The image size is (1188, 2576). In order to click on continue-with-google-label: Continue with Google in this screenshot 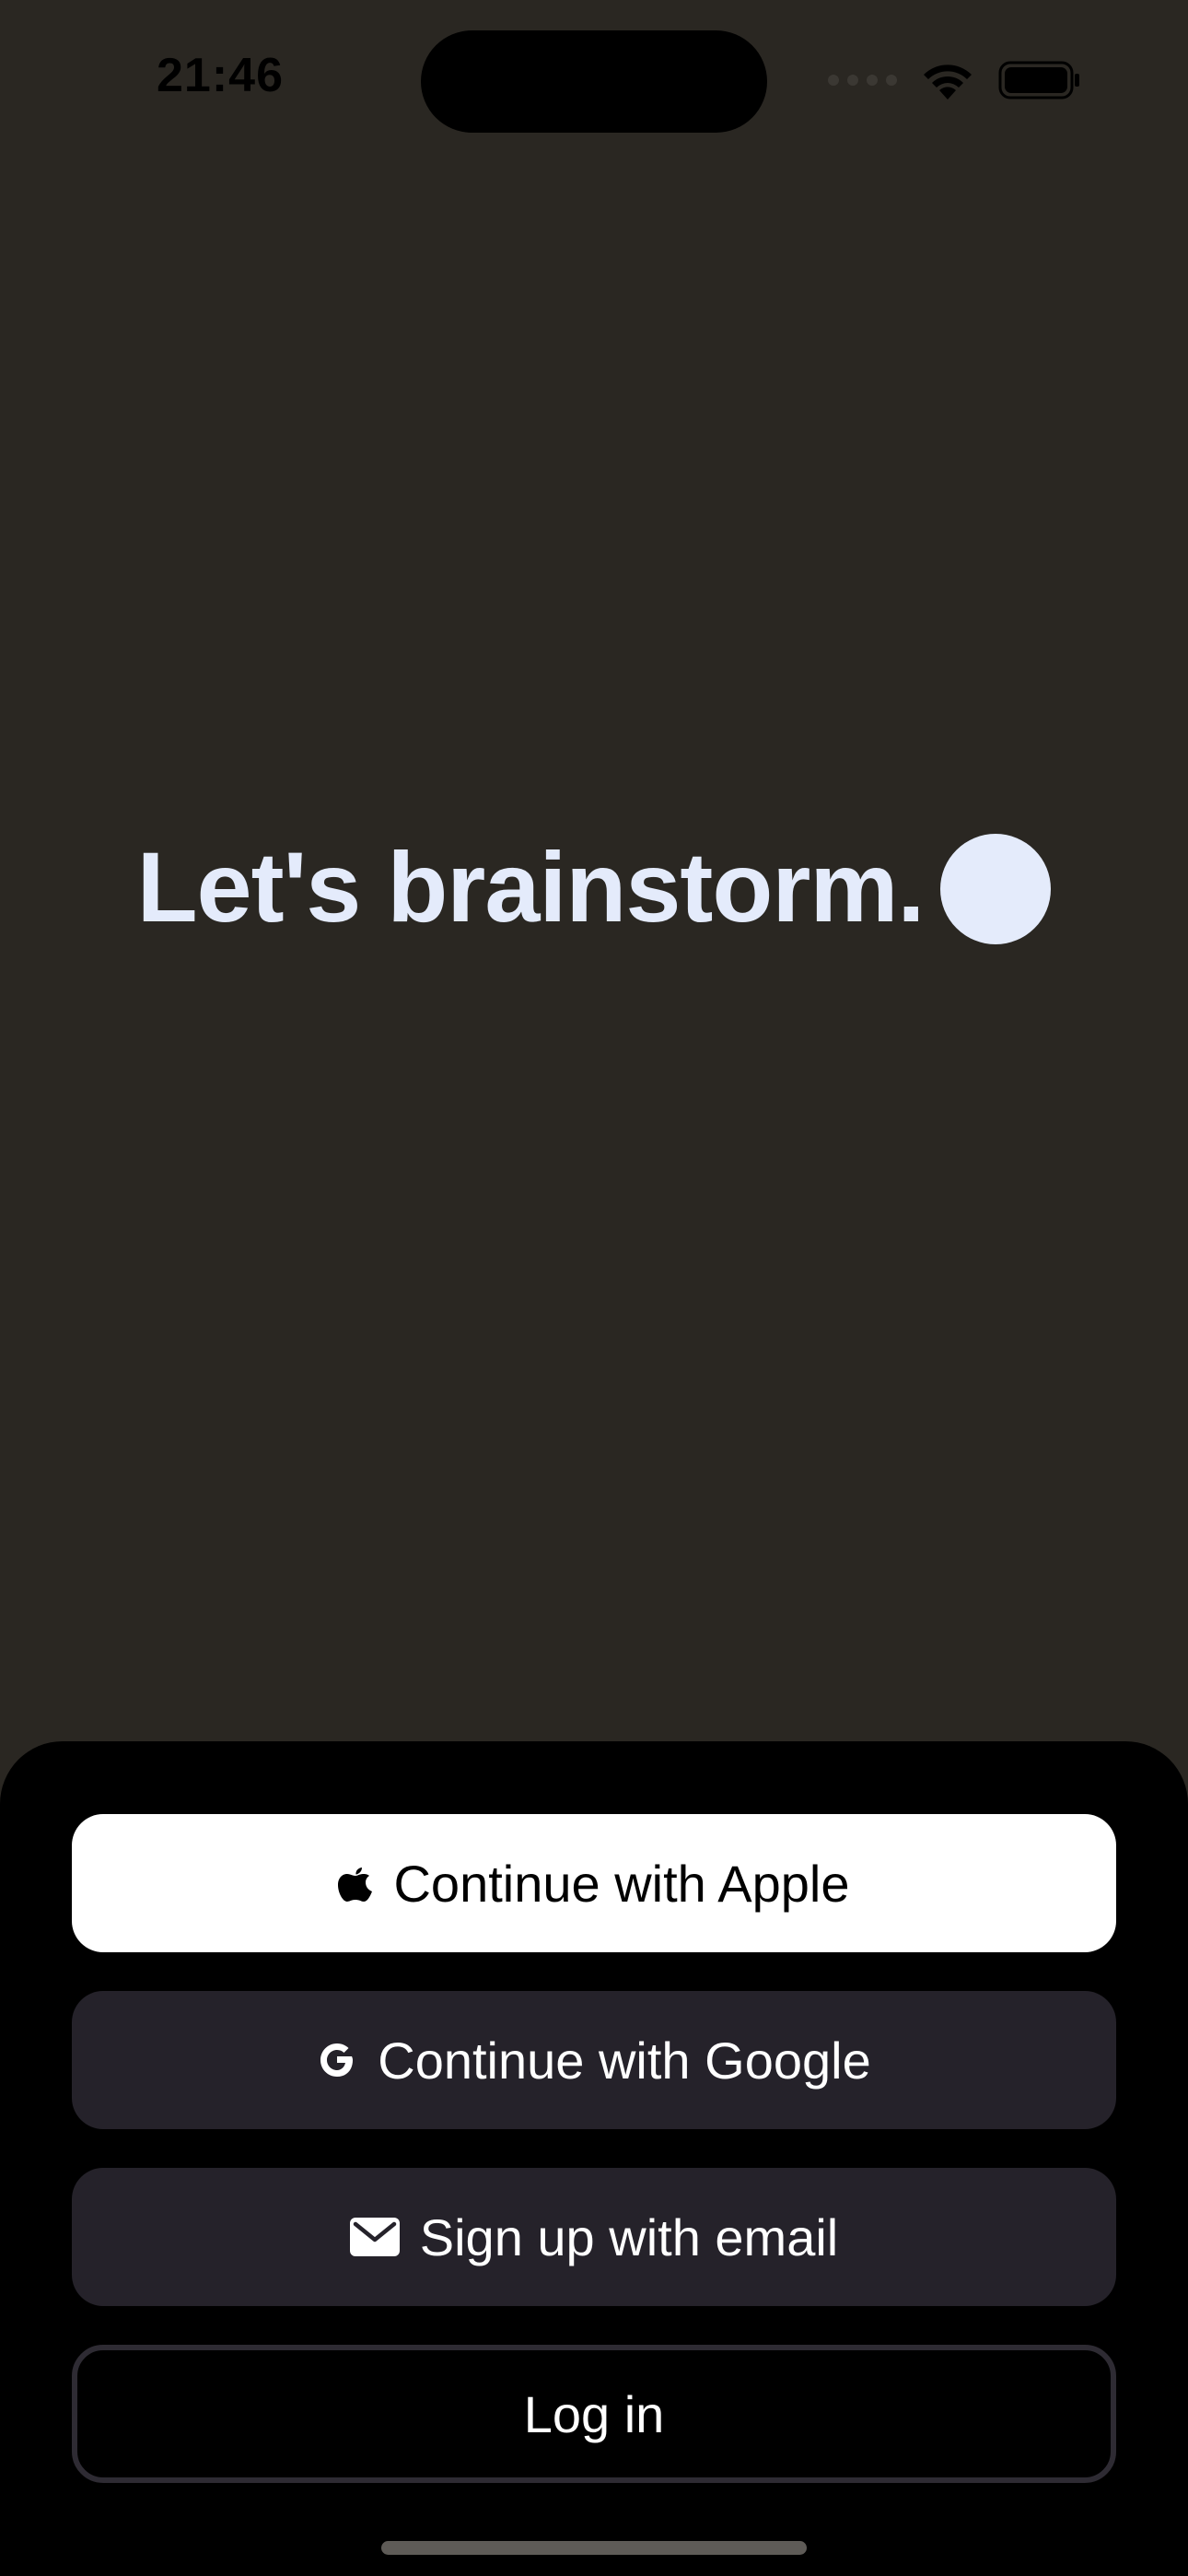, I will do `click(624, 2060)`.